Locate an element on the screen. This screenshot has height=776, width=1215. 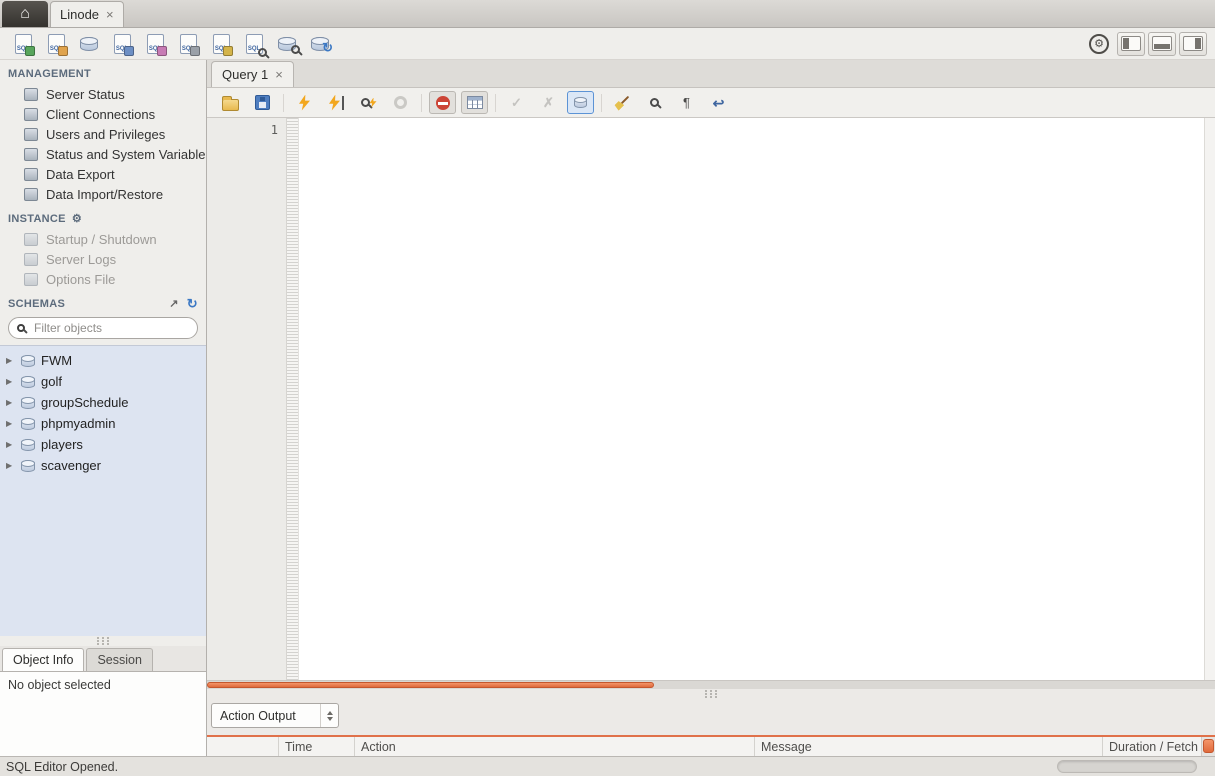
tab-object-info: Object Info is located at coordinates (43, 659).